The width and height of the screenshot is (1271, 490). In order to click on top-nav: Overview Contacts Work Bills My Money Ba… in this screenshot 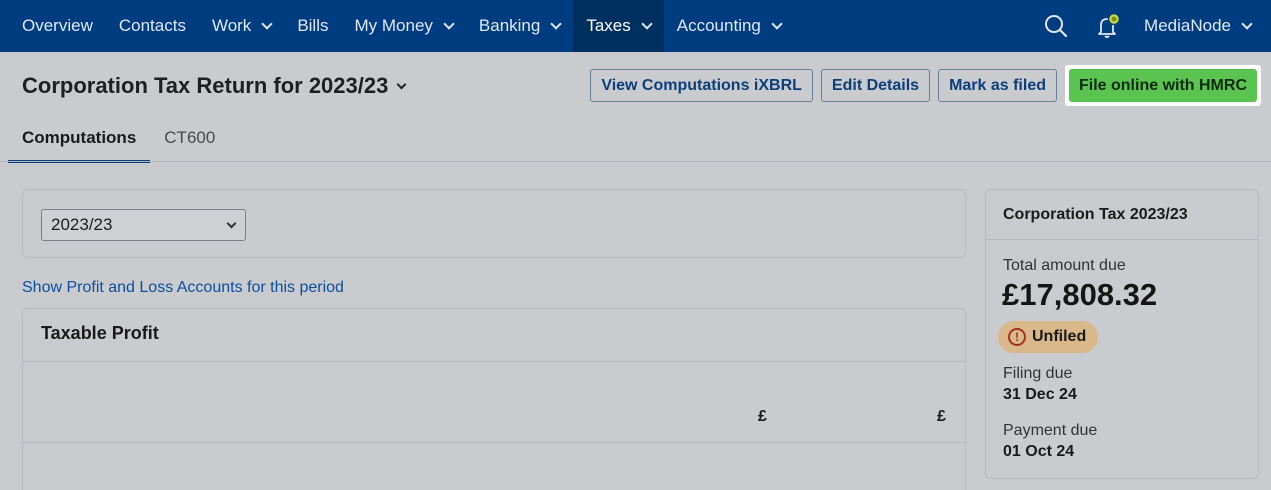, I will do `click(635, 26)`.